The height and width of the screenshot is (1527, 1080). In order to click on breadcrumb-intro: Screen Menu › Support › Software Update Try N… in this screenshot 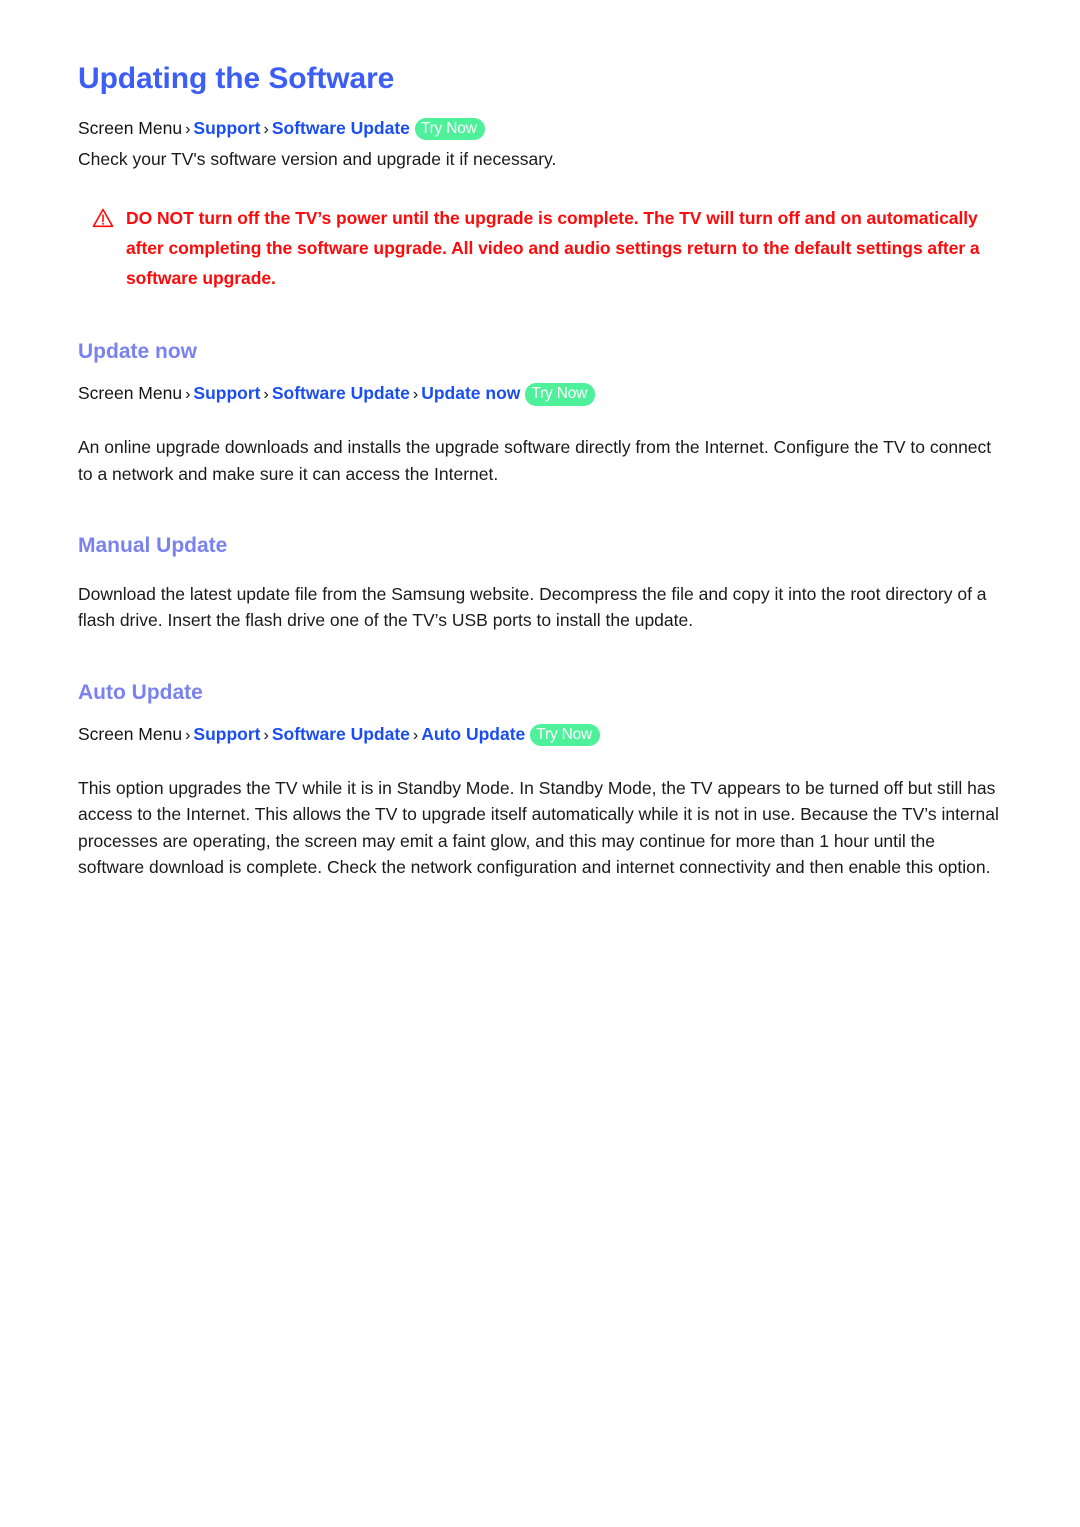, I will do `click(543, 129)`.